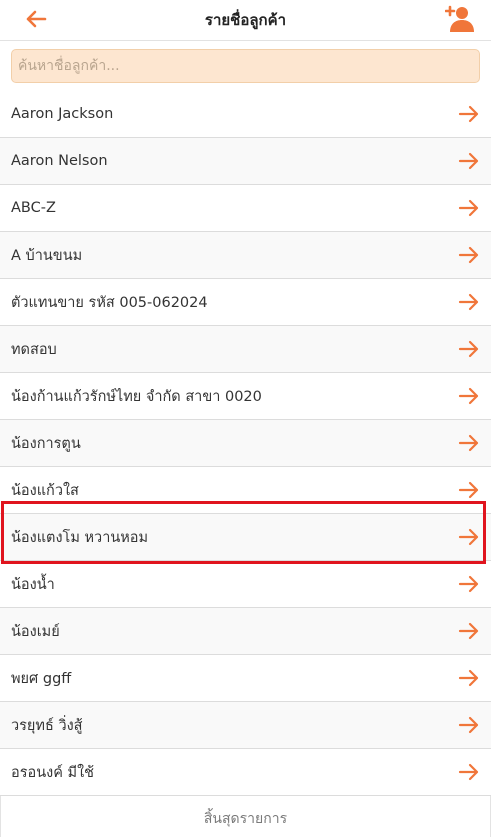  I want to click on add-user-icon, so click(459, 18).